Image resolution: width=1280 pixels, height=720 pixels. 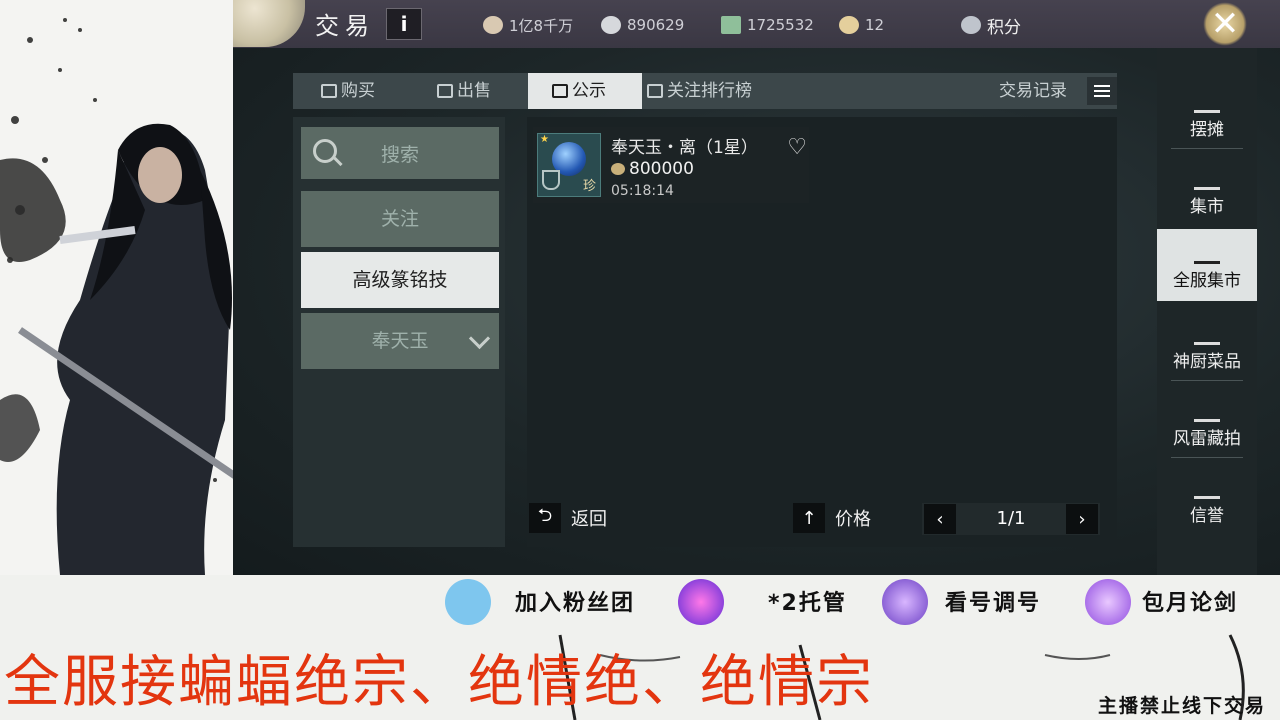 I want to click on tab-ranking: 关注排行榜, so click(x=699, y=91).